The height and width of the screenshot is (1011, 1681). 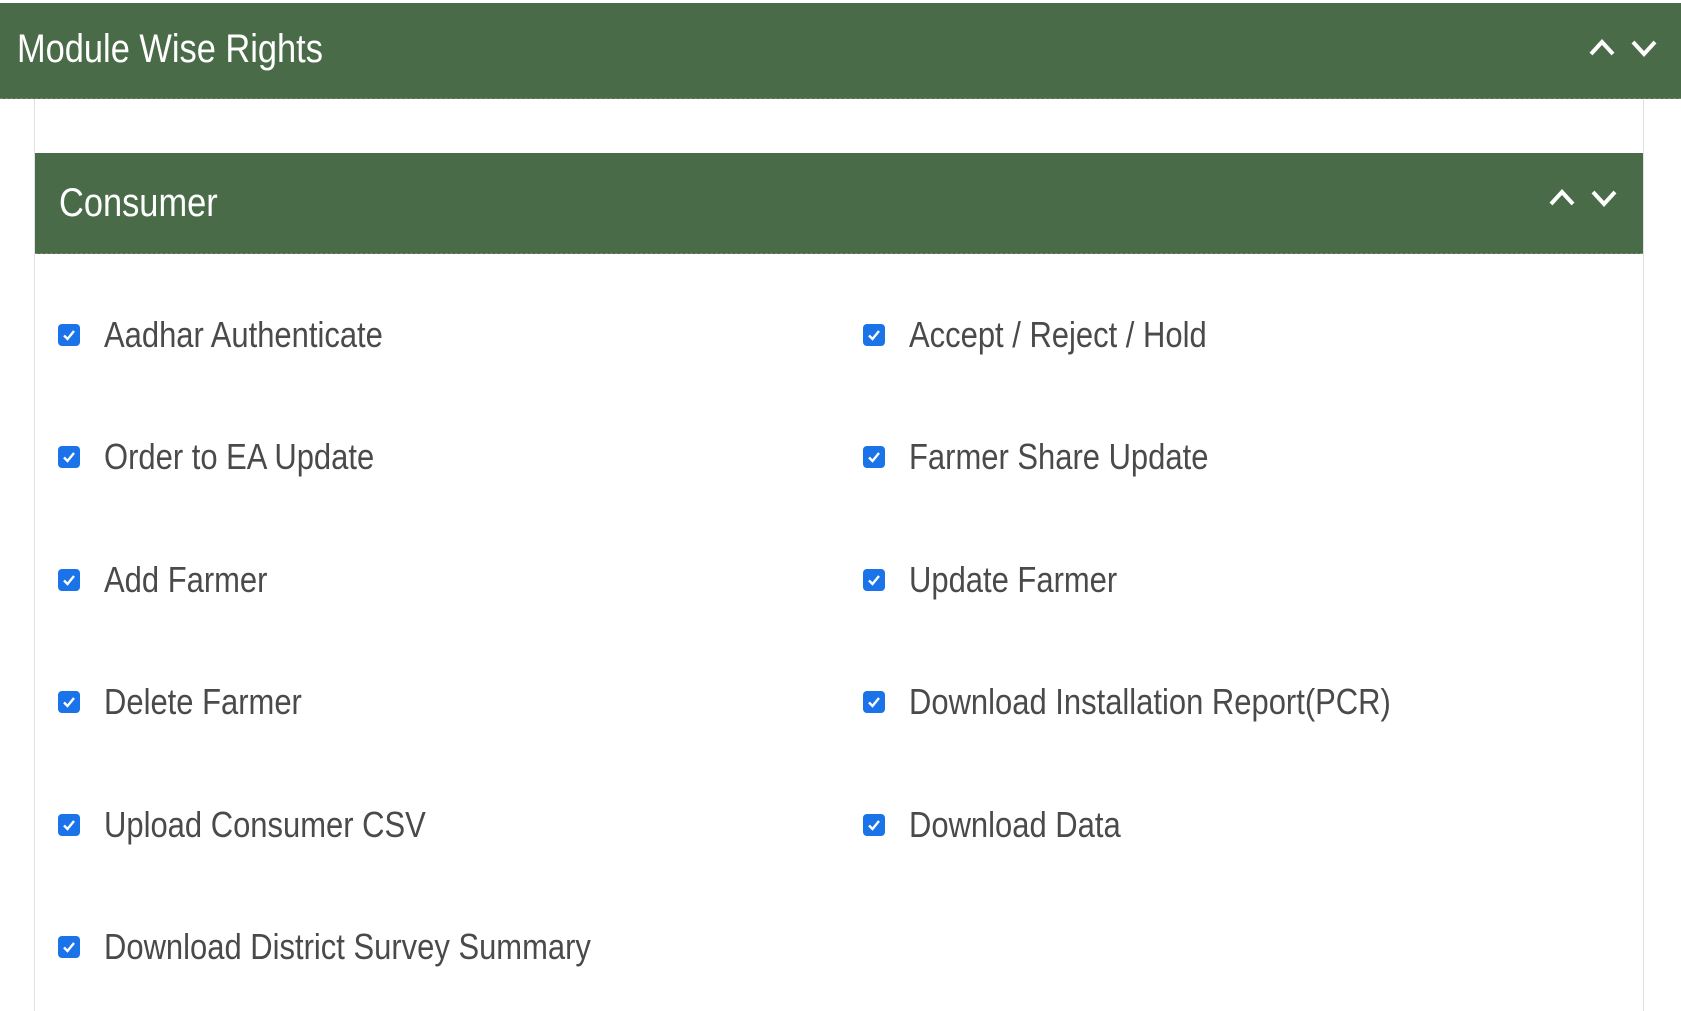 I want to click on consumer-section-title: Consumer, so click(x=138, y=203).